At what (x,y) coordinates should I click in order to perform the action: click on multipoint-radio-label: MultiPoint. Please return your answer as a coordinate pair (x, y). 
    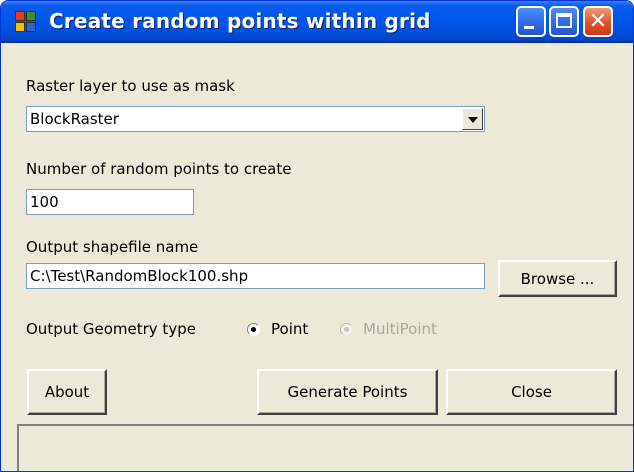
    Looking at the image, I should click on (400, 329).